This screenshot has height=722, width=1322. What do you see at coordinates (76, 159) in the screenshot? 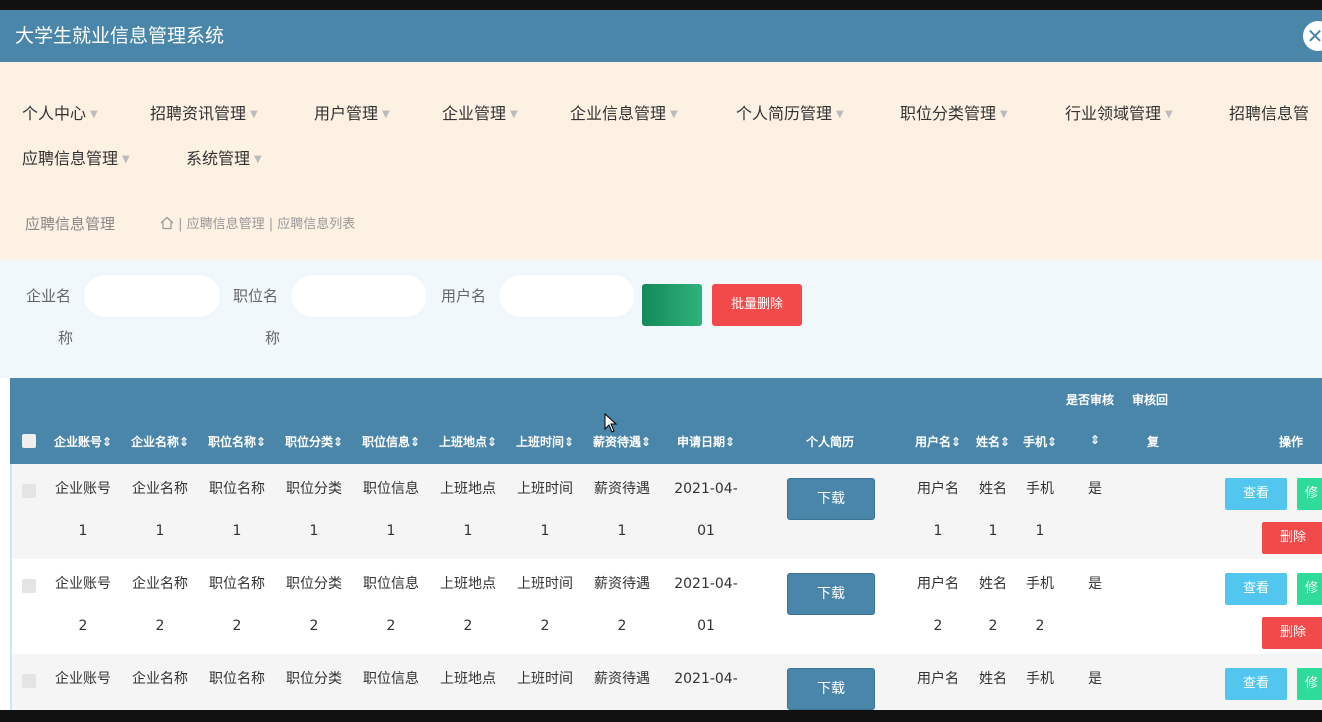
I see `nav-item-row2-0: 应聘信息管理 ▼` at bounding box center [76, 159].